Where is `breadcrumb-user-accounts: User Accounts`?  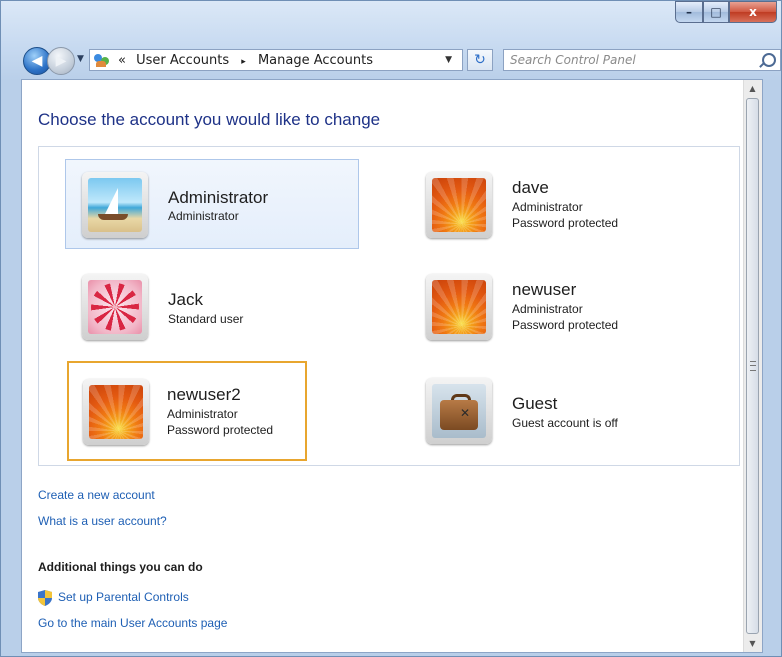
breadcrumb-user-accounts: User Accounts is located at coordinates (182, 60).